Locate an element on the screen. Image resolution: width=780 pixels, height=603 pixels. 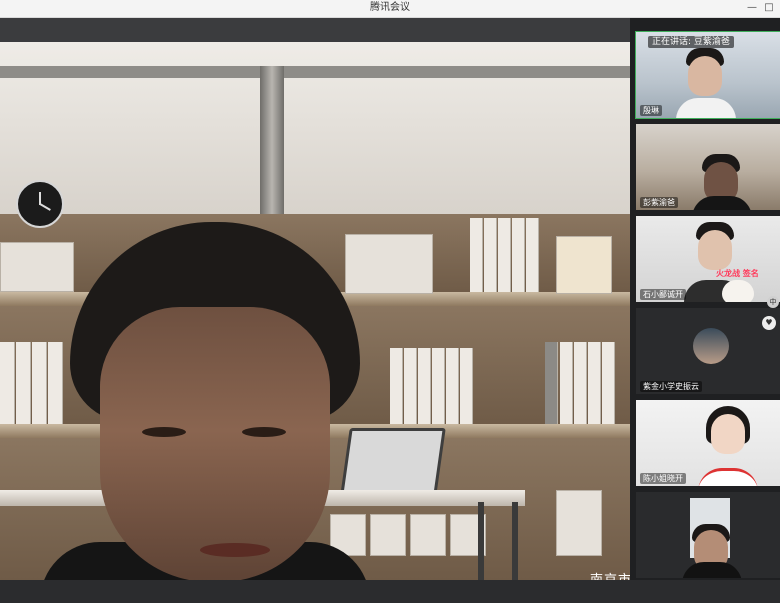
participant-body is located at coordinates (712, 570).